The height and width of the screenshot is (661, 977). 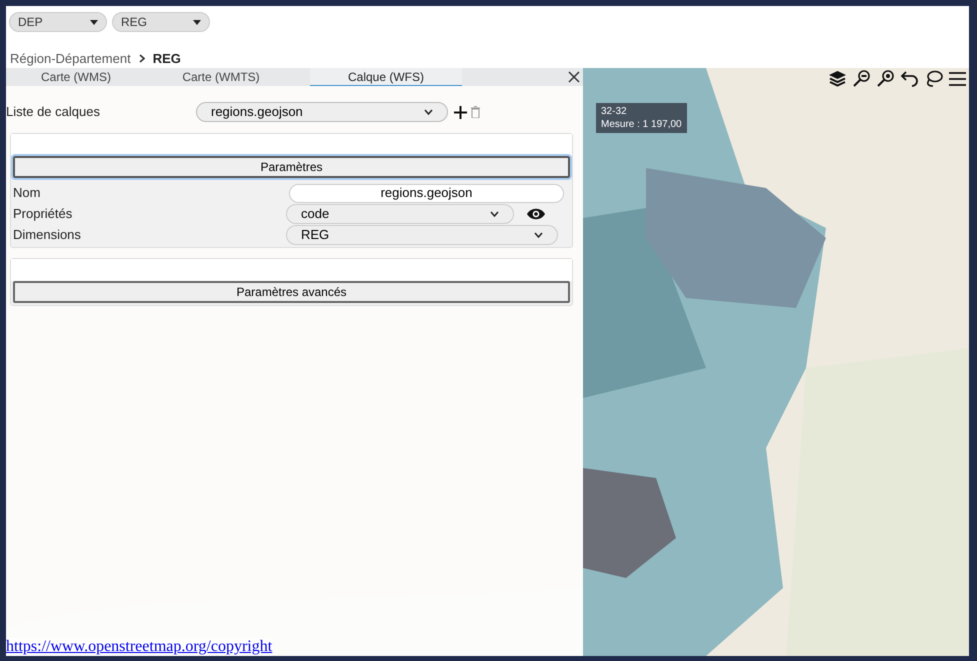 I want to click on name-input: regions.geojson, so click(x=426, y=193).